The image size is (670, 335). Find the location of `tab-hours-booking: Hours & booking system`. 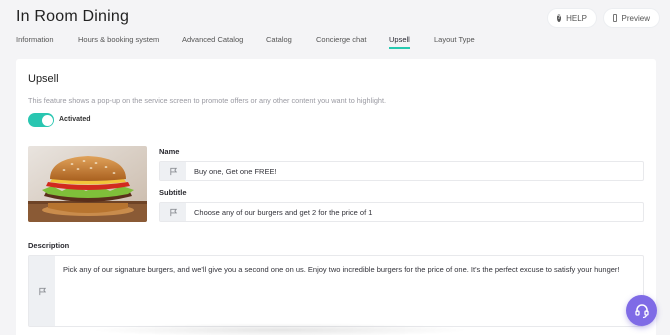

tab-hours-booking: Hours & booking system is located at coordinates (118, 39).